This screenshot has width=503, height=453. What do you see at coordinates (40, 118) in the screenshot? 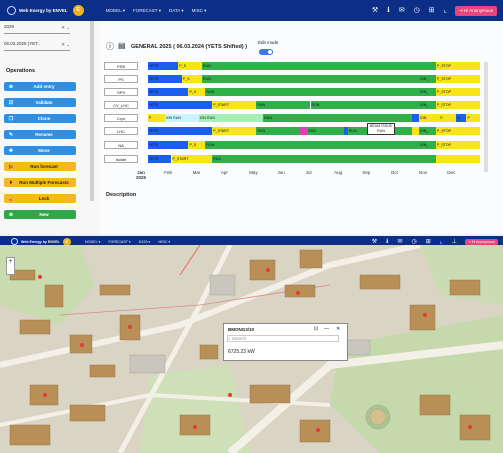
I see `clone-button: ❐ Clone` at bounding box center [40, 118].